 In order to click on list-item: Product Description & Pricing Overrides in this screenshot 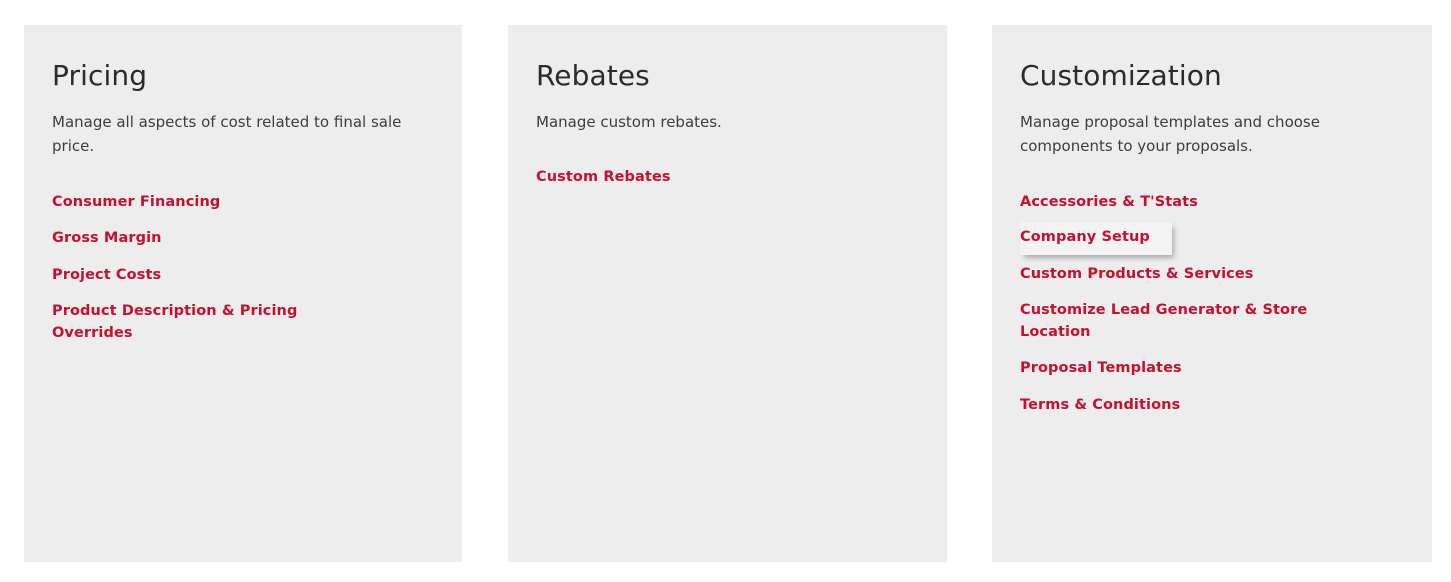, I will do `click(243, 323)`.